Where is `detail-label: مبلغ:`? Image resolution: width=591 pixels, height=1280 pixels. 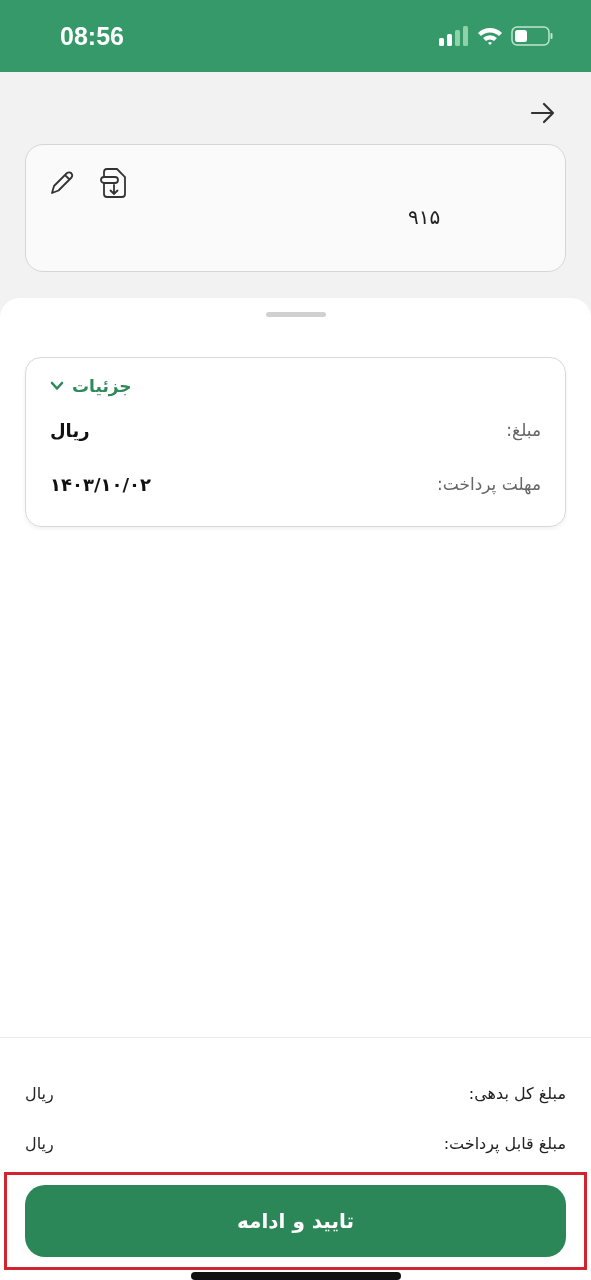 detail-label: مبلغ: is located at coordinates (523, 430).